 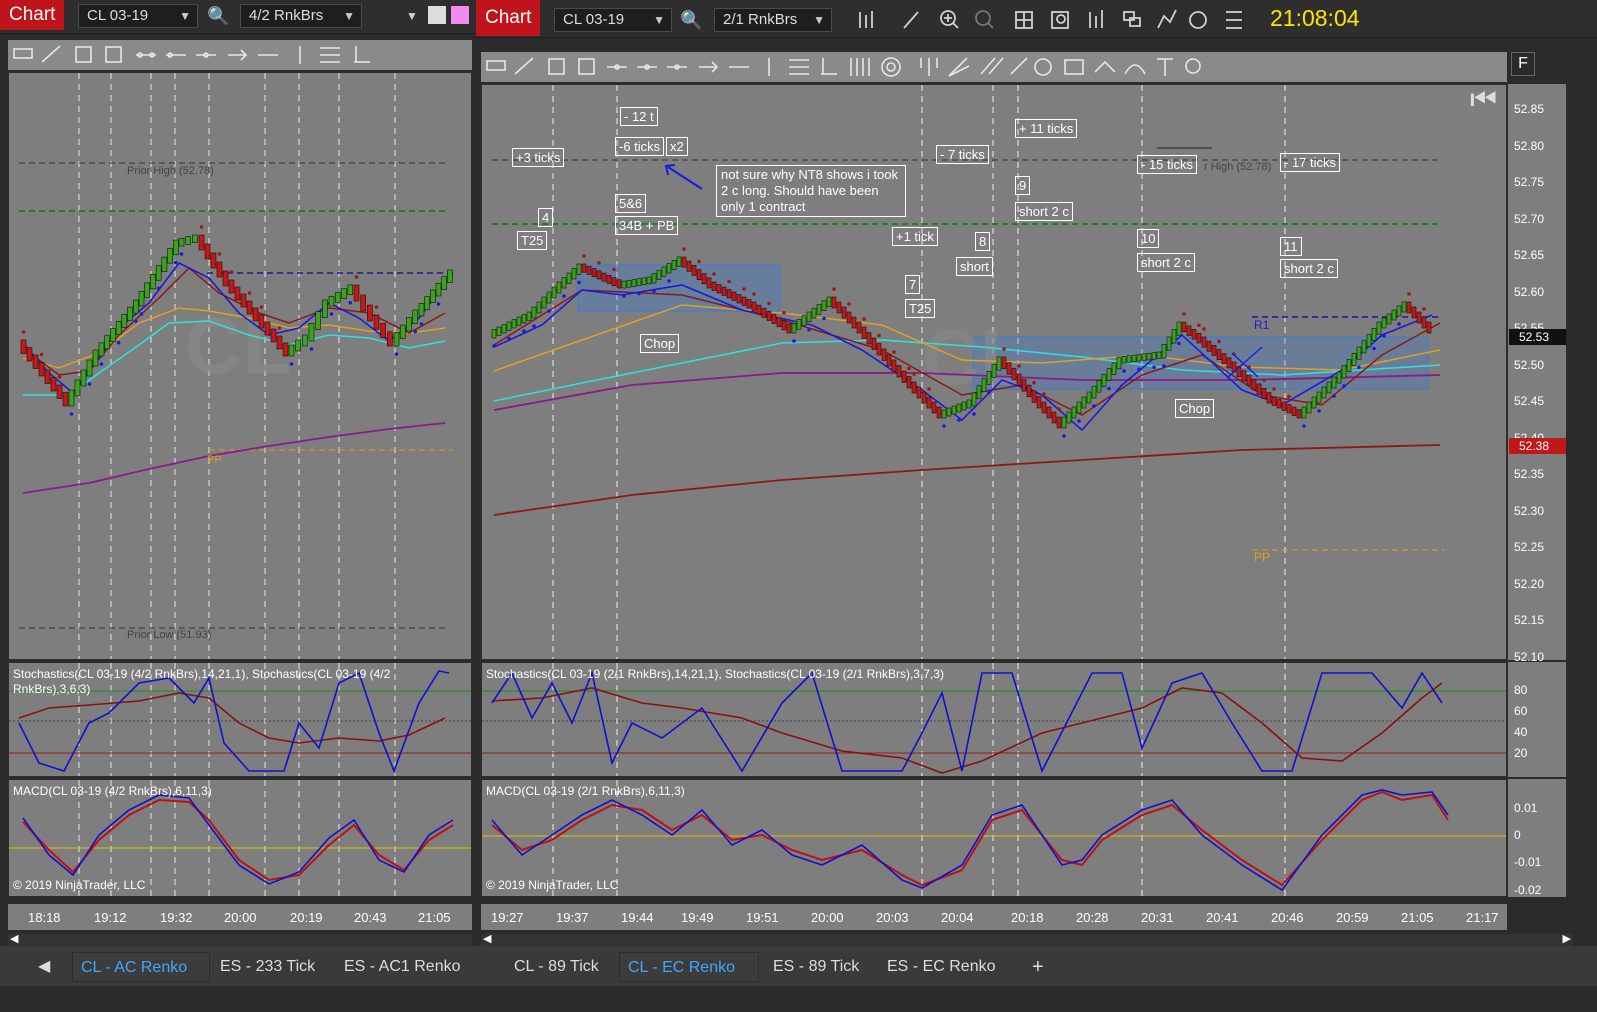 I want to click on tab-es-233-tick: ES - 233 Tick, so click(x=274, y=967).